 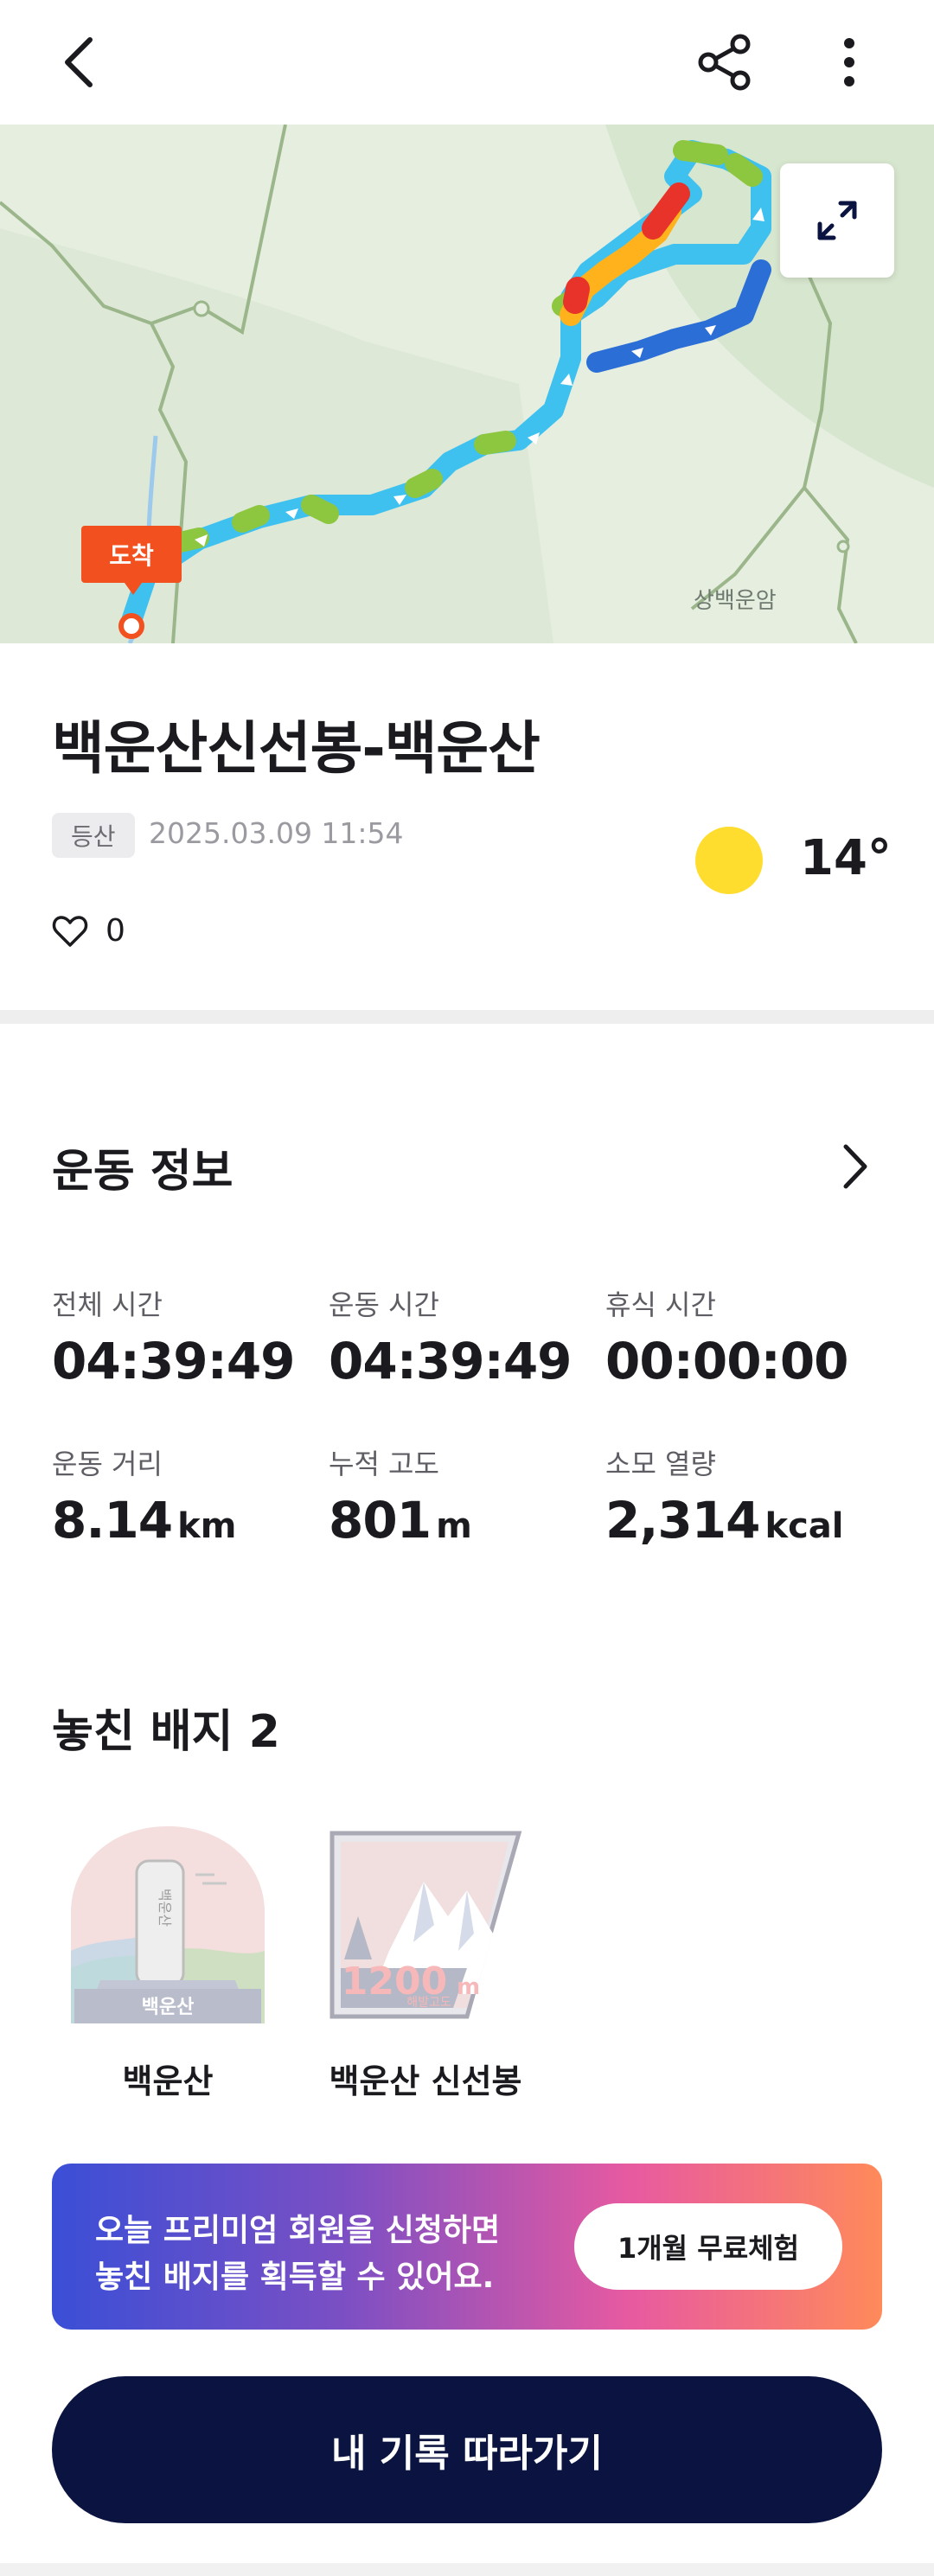 What do you see at coordinates (425, 1925) in the screenshot?
I see `badge-sinseonbong-image: 1200 m 해발고도` at bounding box center [425, 1925].